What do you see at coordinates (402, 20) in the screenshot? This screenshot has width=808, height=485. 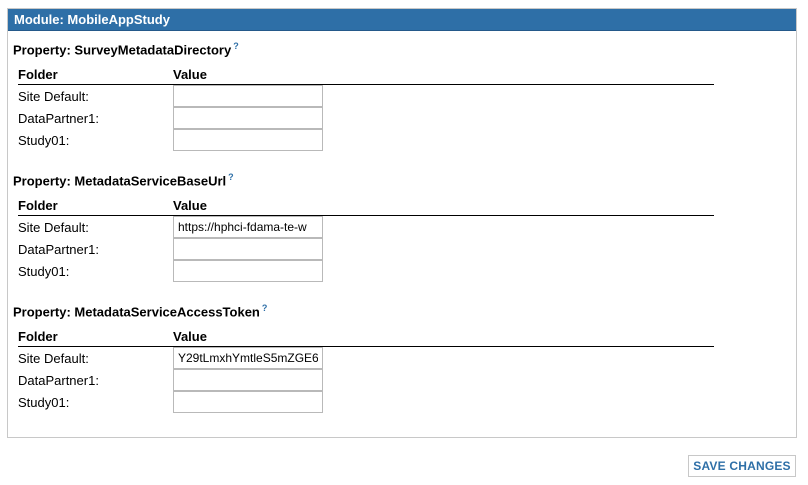 I see `module-title: Module: MobileAppStudy` at bounding box center [402, 20].